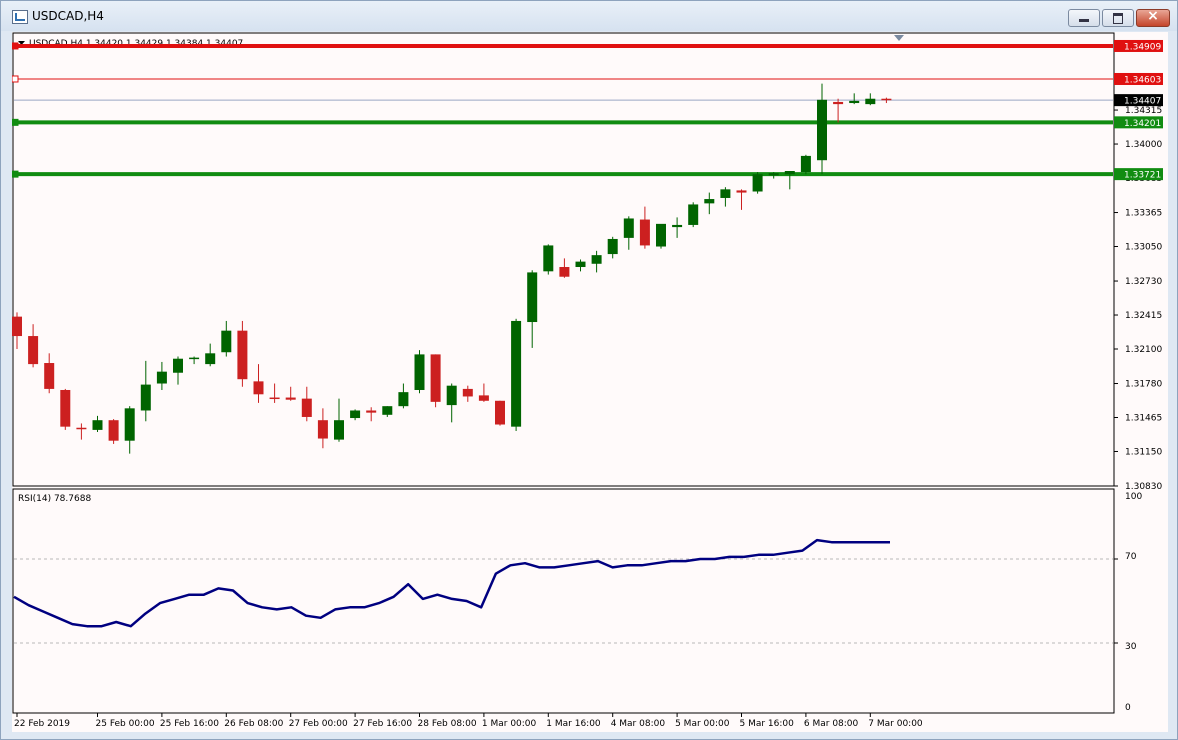 This screenshot has height=740, width=1178. What do you see at coordinates (253, 724) in the screenshot?
I see `time-label: 26 Feb 08:00` at bounding box center [253, 724].